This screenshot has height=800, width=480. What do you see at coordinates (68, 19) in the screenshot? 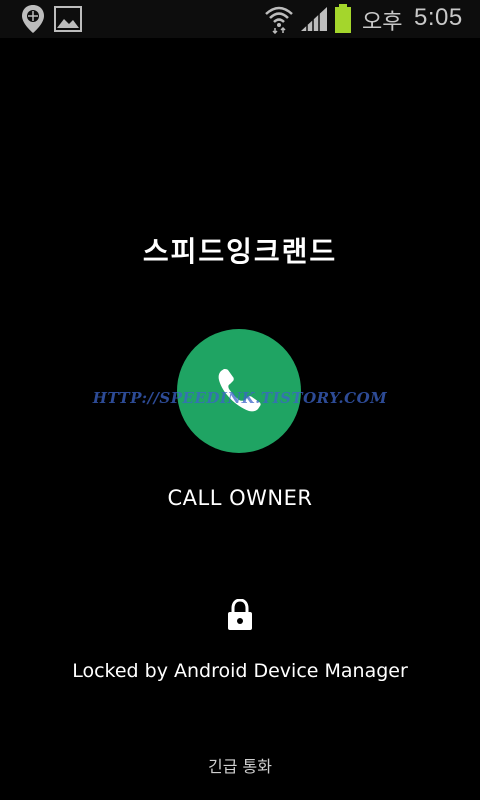
I see `image-icon` at bounding box center [68, 19].